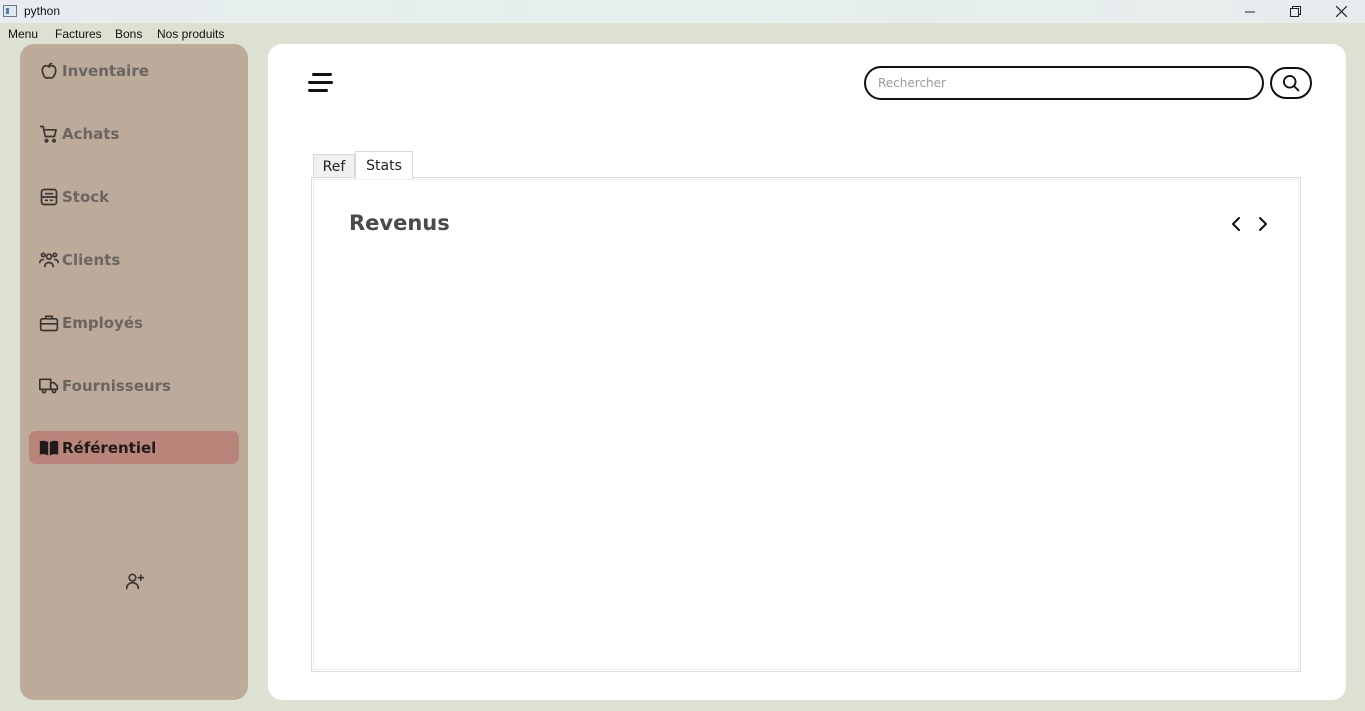 This screenshot has height=711, width=1365. What do you see at coordinates (116, 385) in the screenshot?
I see `sidebar-item-label: Fournisseurs` at bounding box center [116, 385].